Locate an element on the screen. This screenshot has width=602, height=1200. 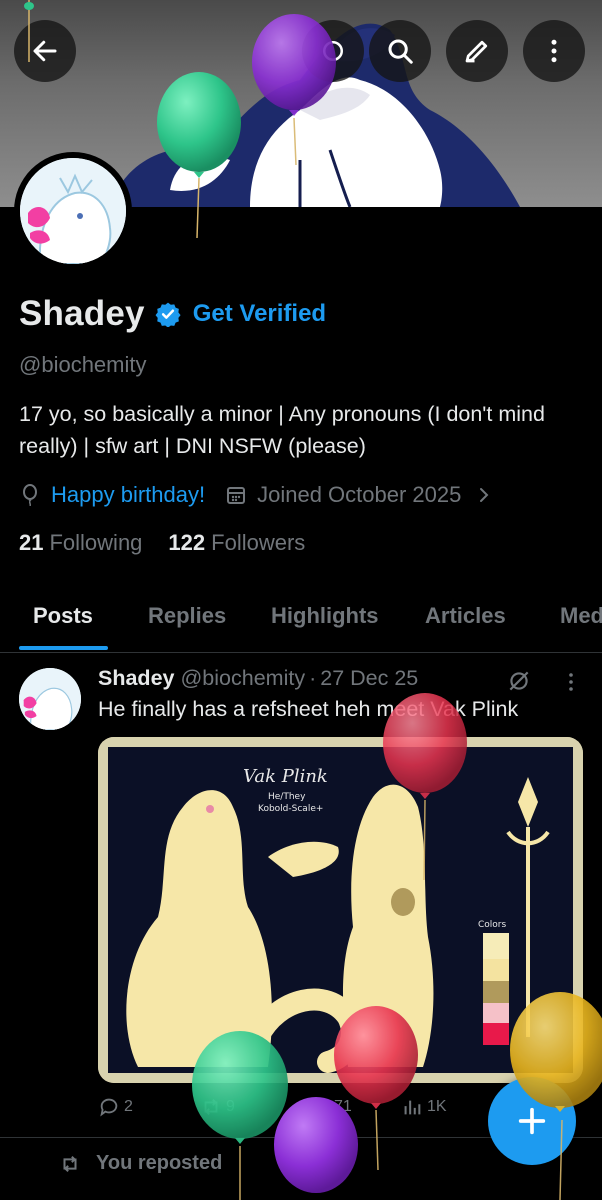
refsheet-colors-label: Colors is located at coordinates (492, 925).